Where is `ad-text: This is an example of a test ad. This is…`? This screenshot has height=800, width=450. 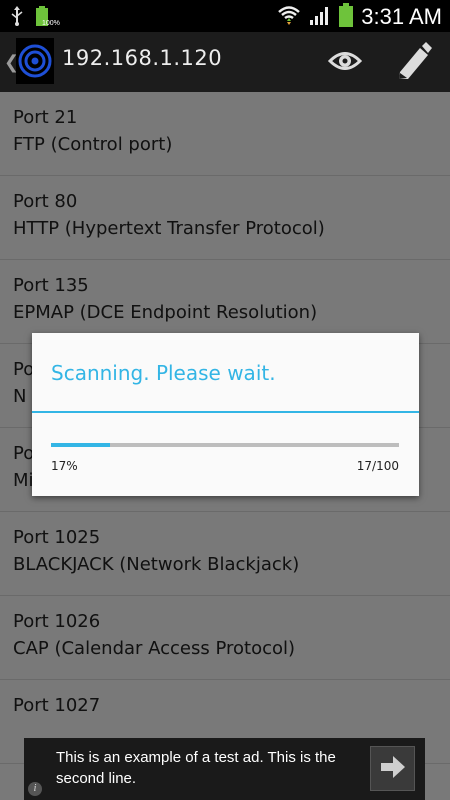 ad-text: This is an example of a test ad. This is… is located at coordinates (206, 768).